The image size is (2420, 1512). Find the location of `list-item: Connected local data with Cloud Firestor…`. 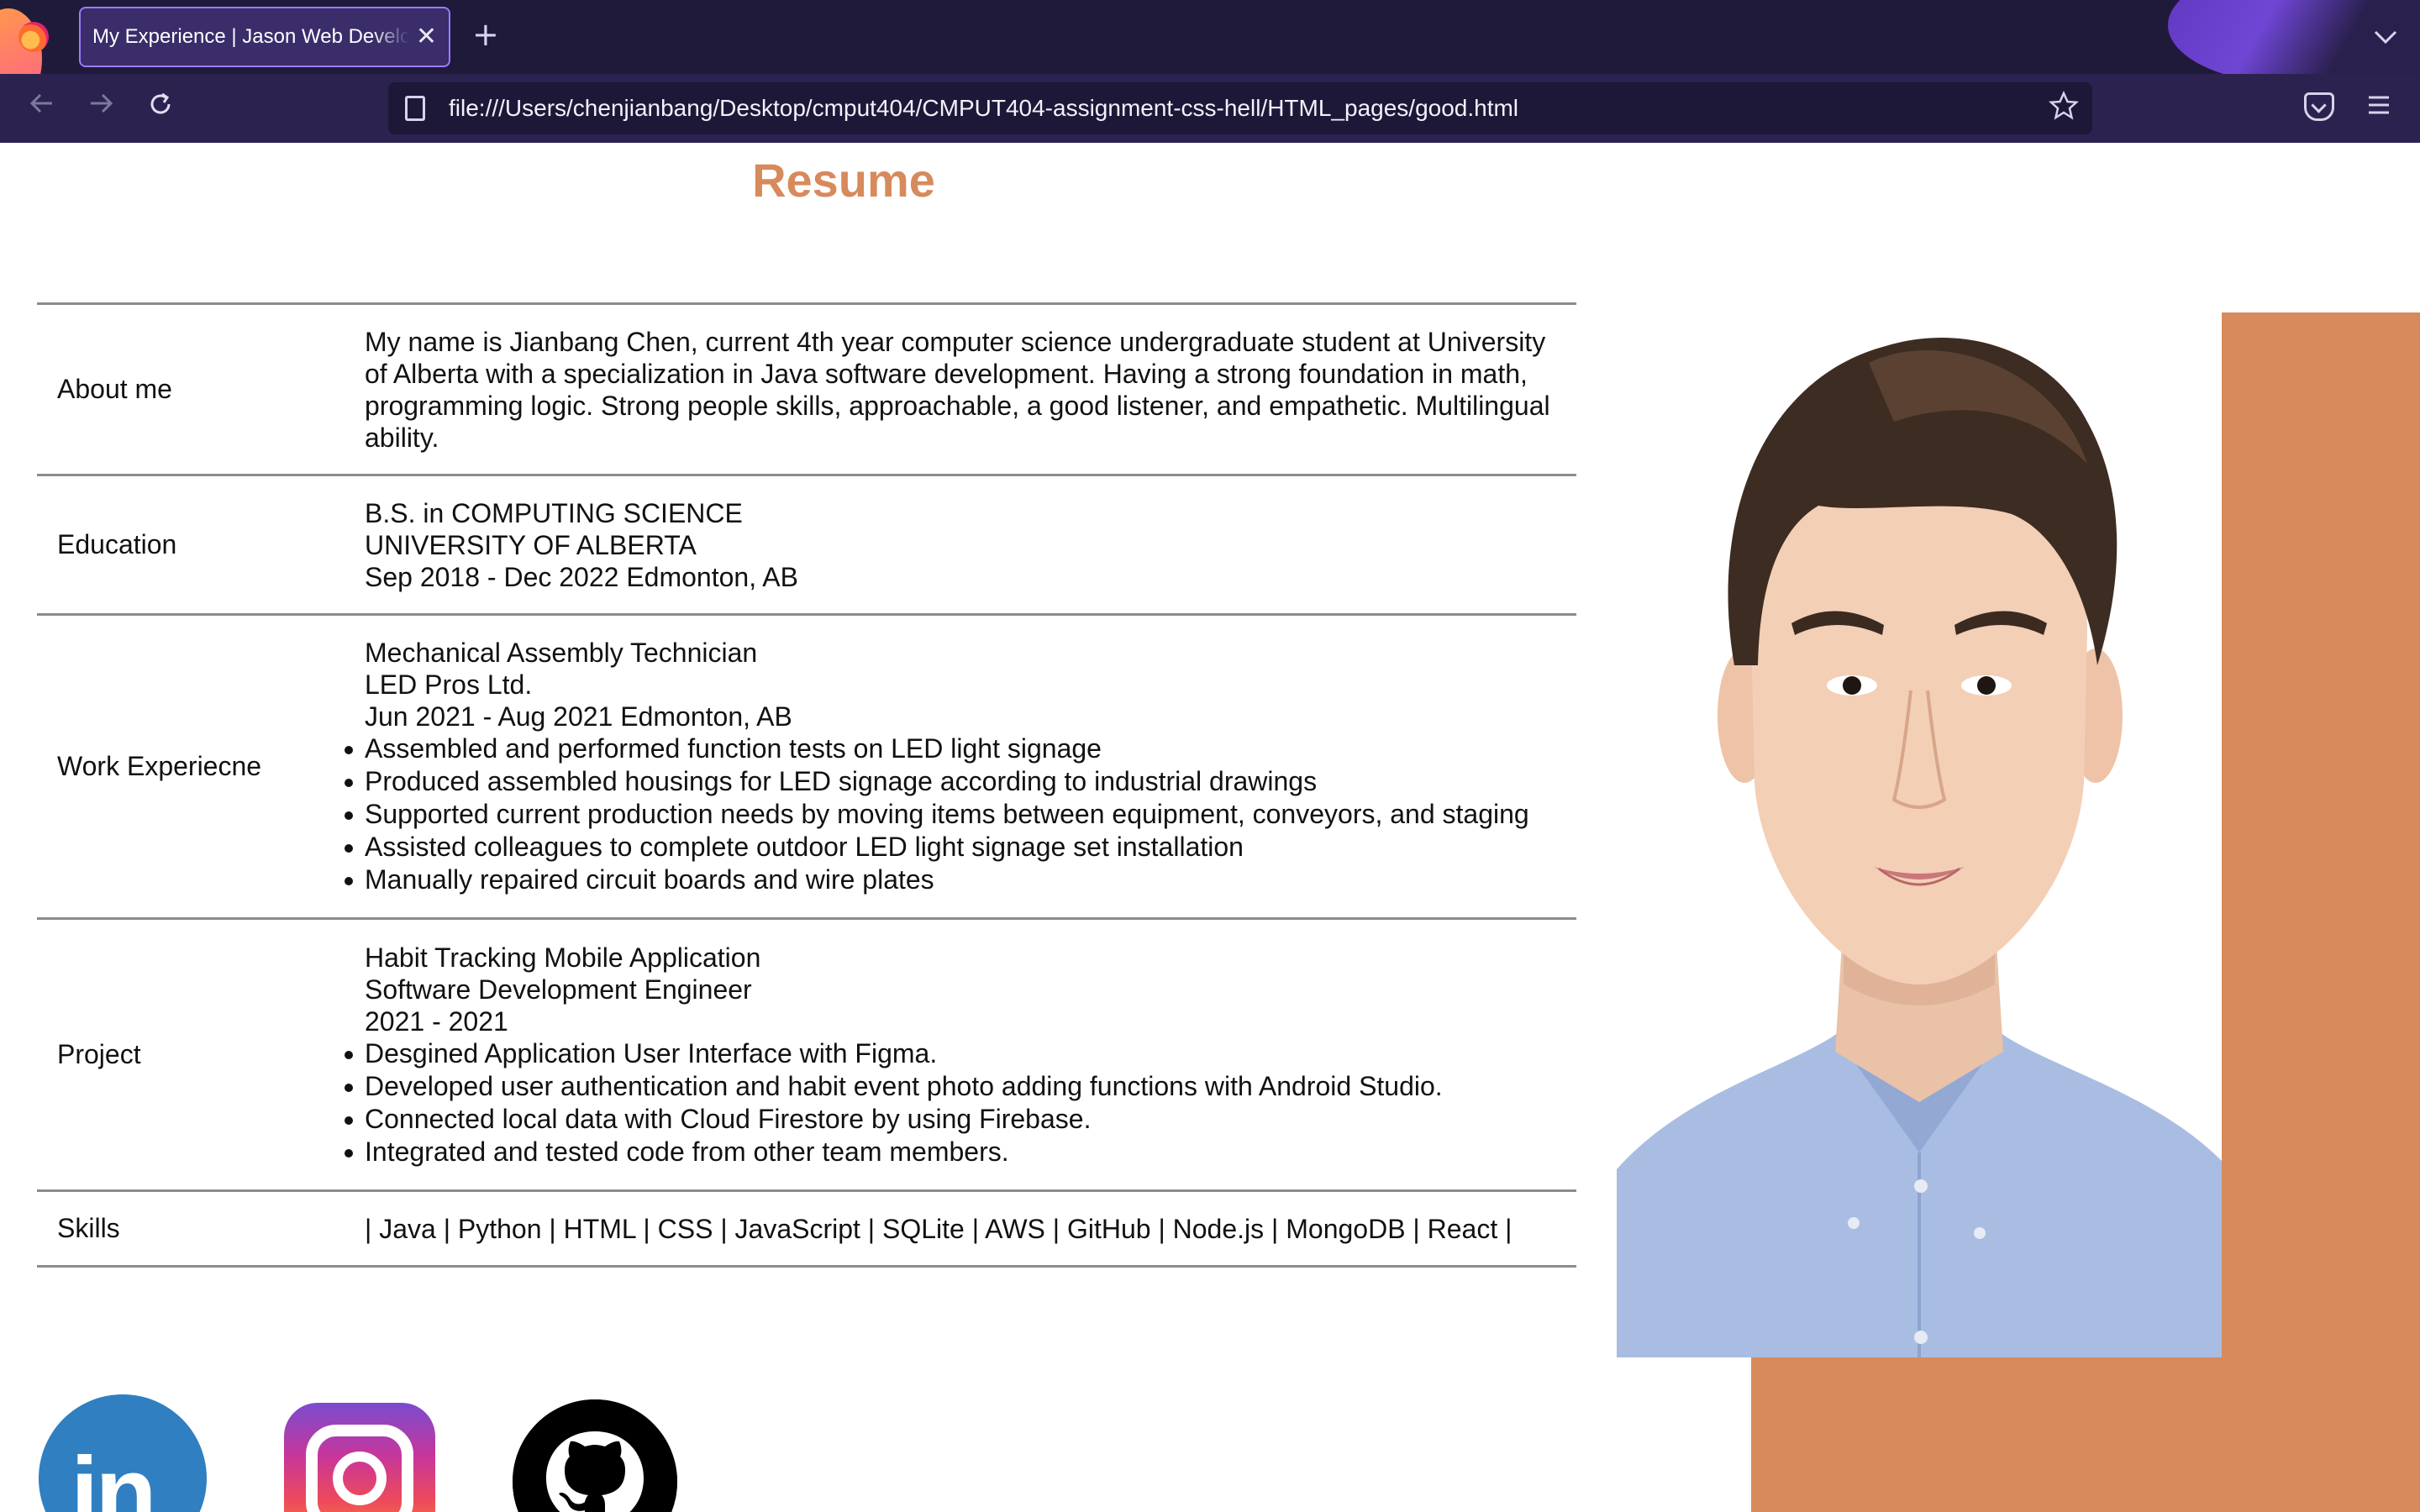

list-item: Connected local data with Cloud Firestor… is located at coordinates (951, 1119).